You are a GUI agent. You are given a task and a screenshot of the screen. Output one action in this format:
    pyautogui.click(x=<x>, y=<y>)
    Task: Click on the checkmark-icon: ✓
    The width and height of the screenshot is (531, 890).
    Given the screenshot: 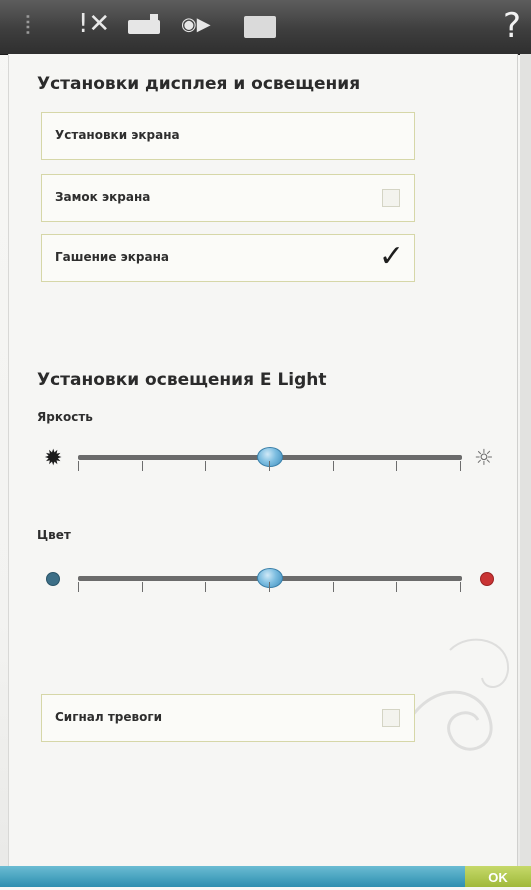 What is the action you would take?
    pyautogui.click(x=391, y=257)
    